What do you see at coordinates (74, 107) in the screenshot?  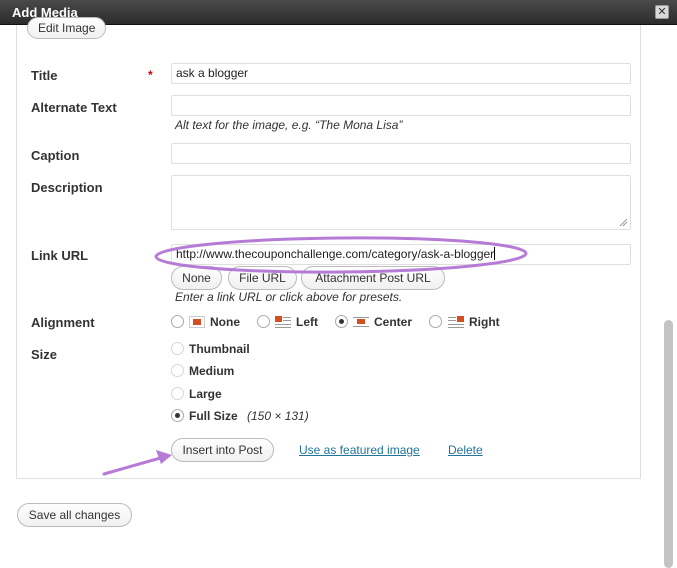 I see `alt-text-label: Alternate Text` at bounding box center [74, 107].